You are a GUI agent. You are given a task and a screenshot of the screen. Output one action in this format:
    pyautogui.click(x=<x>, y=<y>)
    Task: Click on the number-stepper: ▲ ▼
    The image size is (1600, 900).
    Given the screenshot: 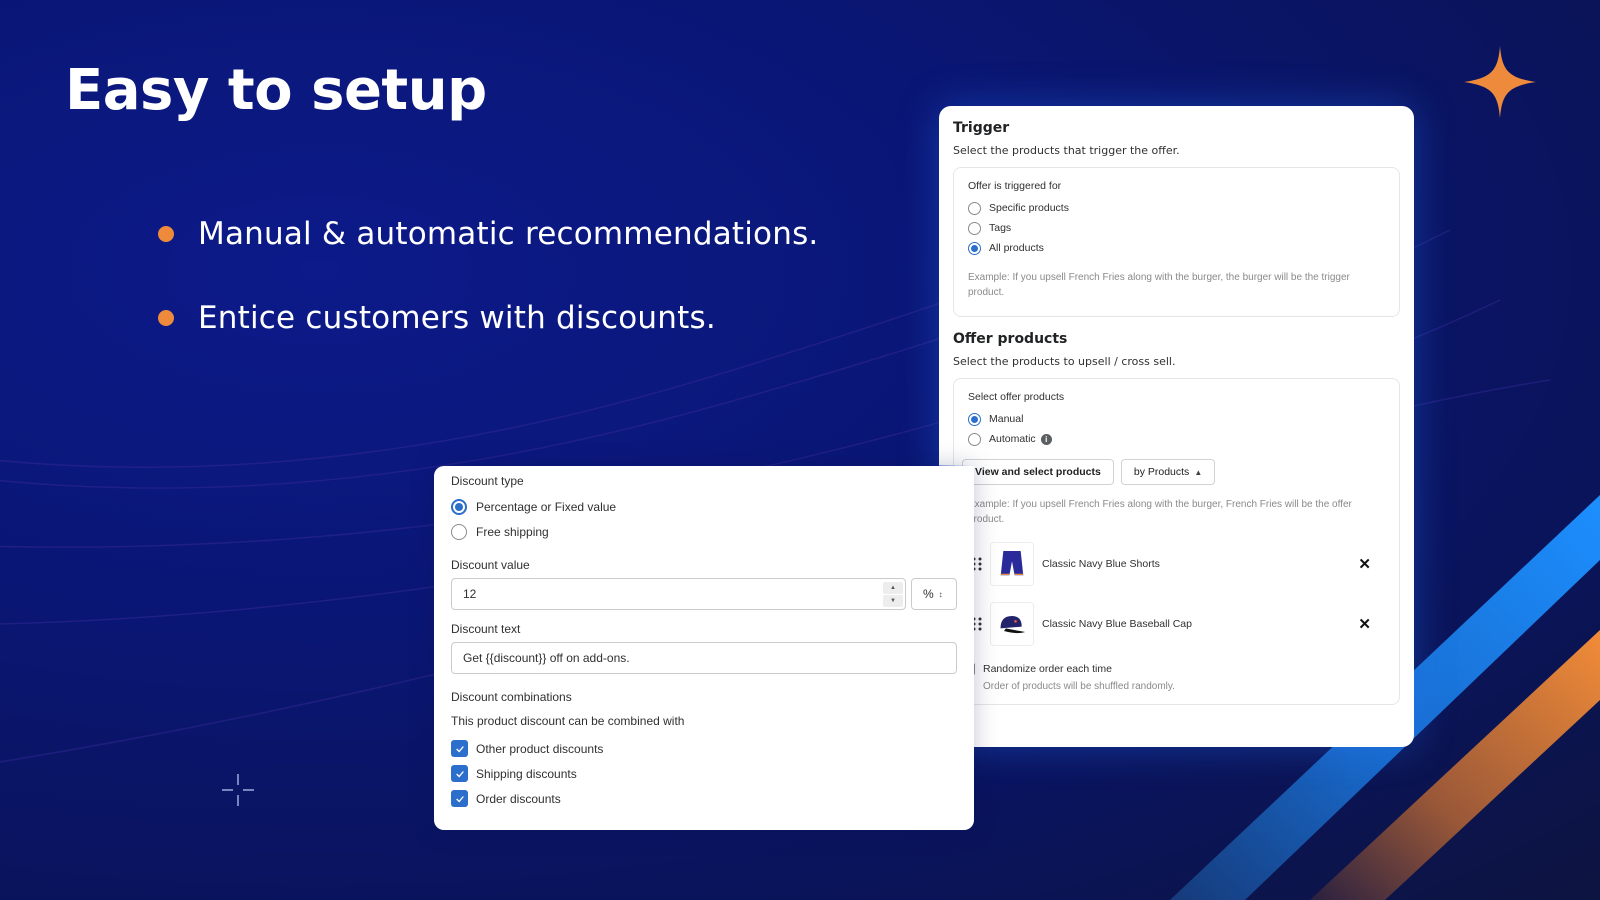 What is the action you would take?
    pyautogui.click(x=893, y=594)
    